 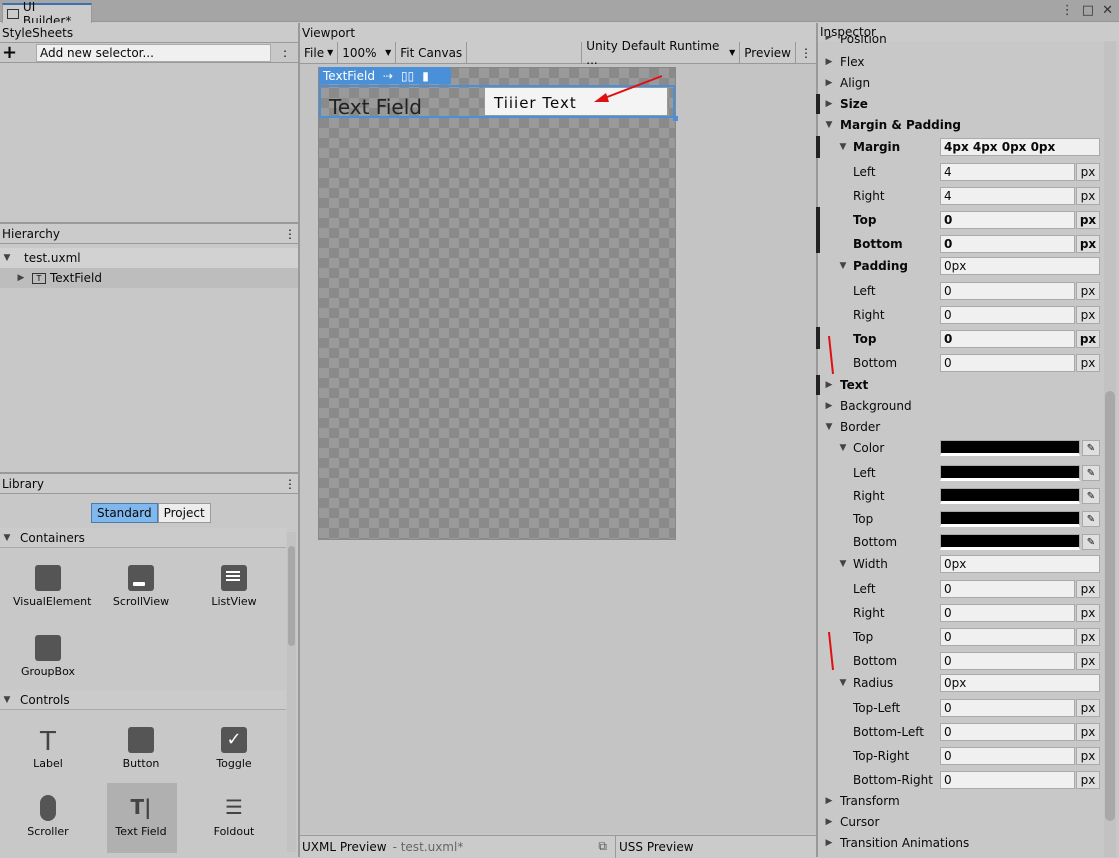 What do you see at coordinates (961, 843) in the screenshot?
I see `section-transition: ▶ Transition Animations` at bounding box center [961, 843].